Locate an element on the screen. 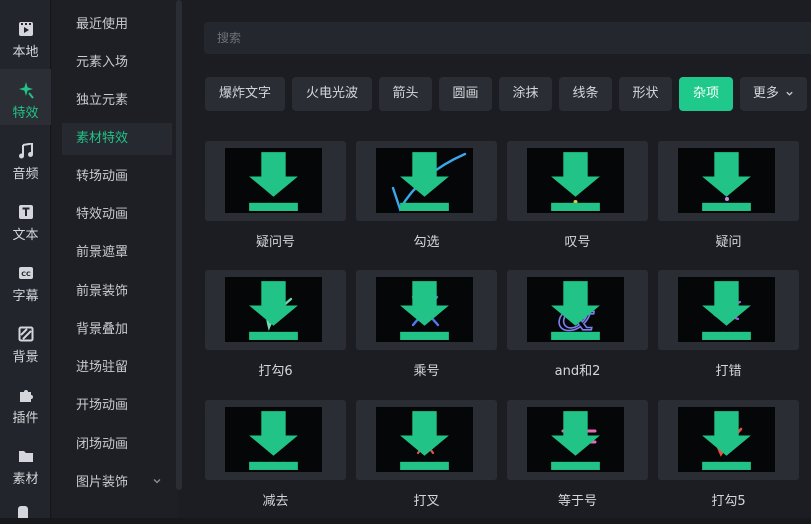 The width and height of the screenshot is (811, 524). effect-label: 打勾5 is located at coordinates (728, 501).